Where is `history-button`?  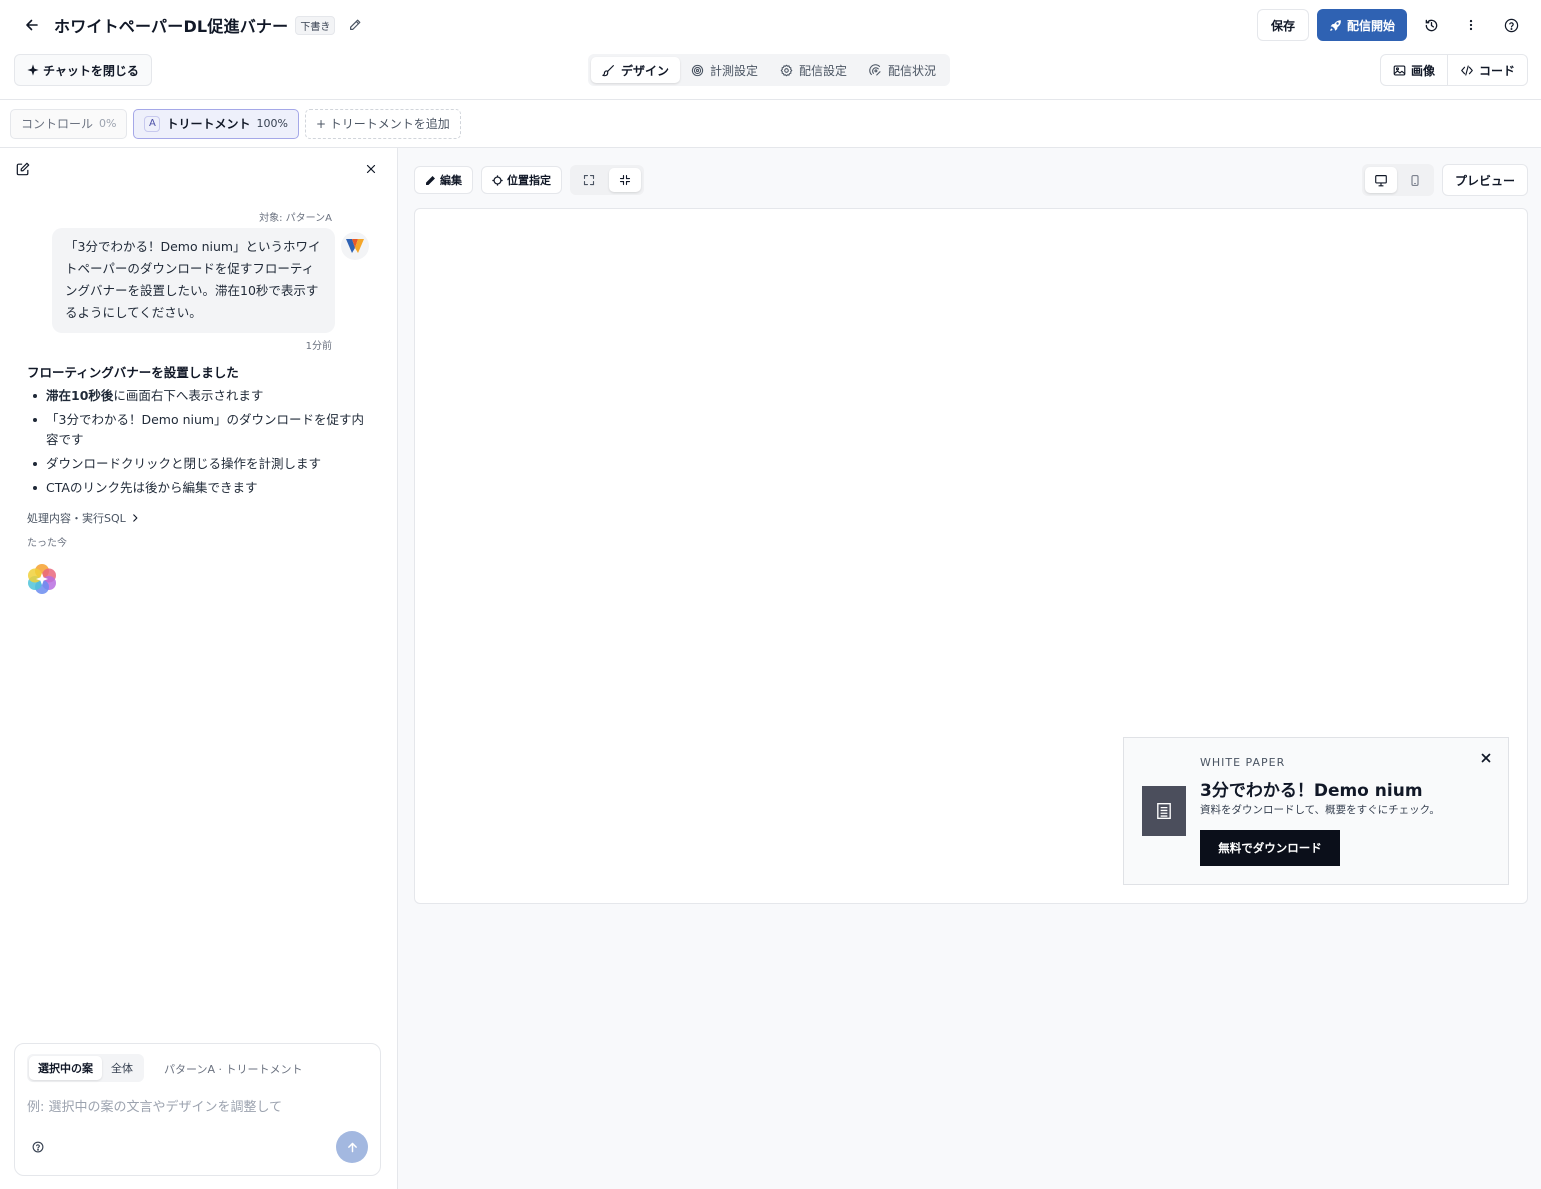 history-button is located at coordinates (1431, 25).